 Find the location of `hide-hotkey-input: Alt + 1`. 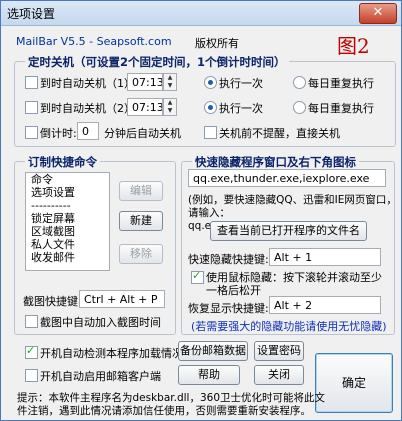

hide-hotkey-input: Alt + 1 is located at coordinates (325, 257).